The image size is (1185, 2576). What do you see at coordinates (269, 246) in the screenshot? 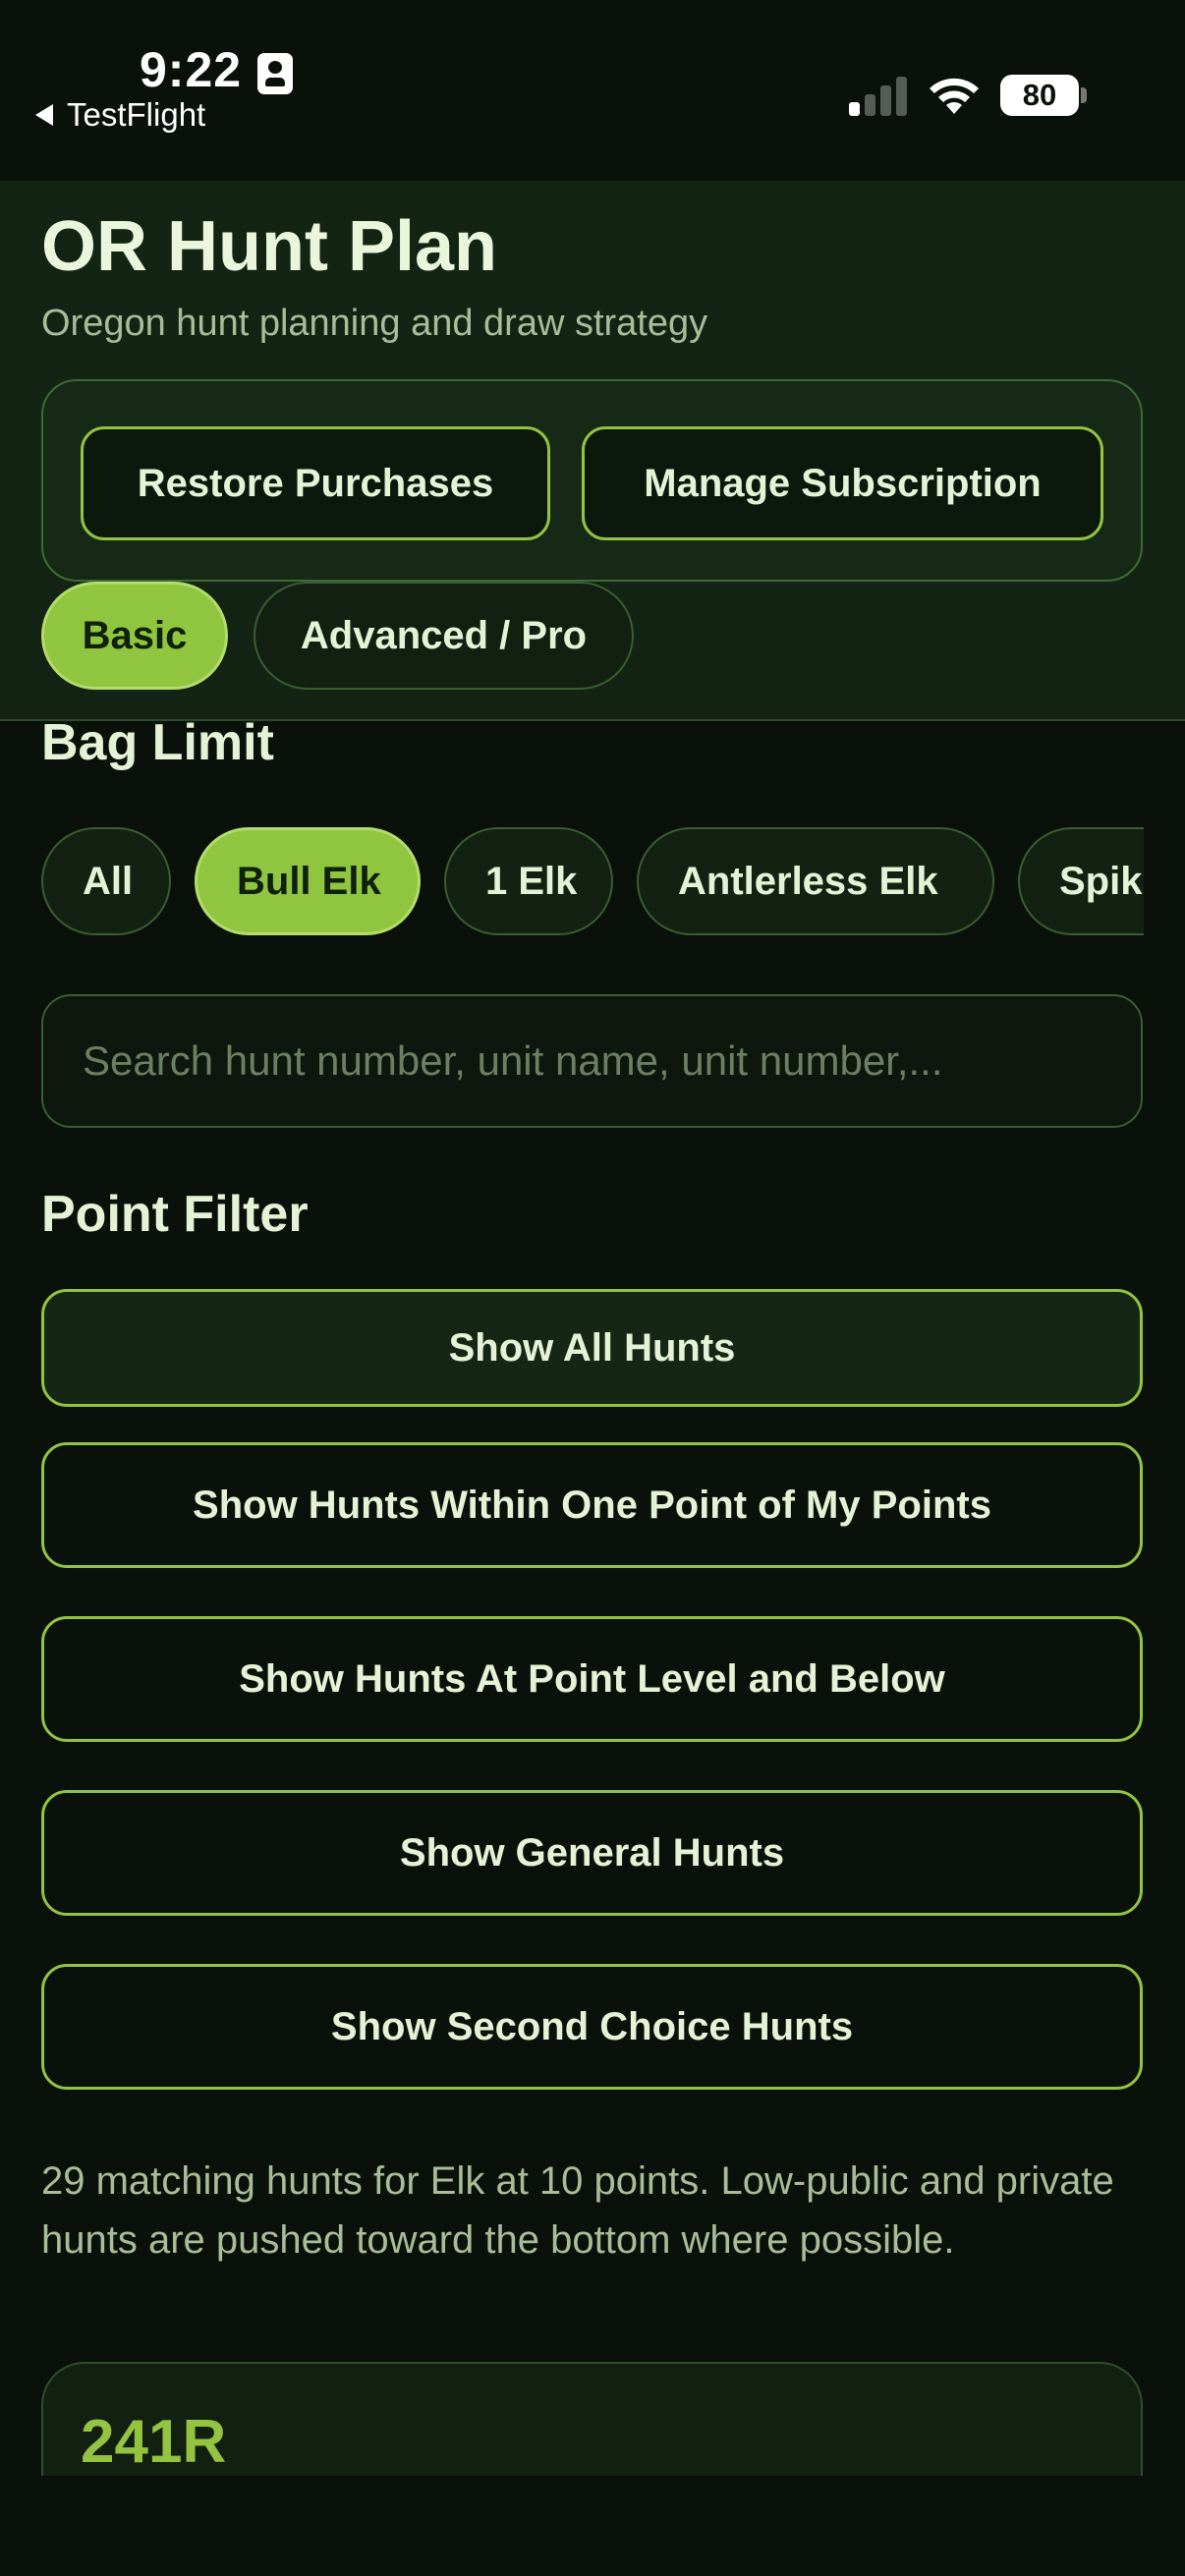
I see `page-title: OR Hunt Plan` at bounding box center [269, 246].